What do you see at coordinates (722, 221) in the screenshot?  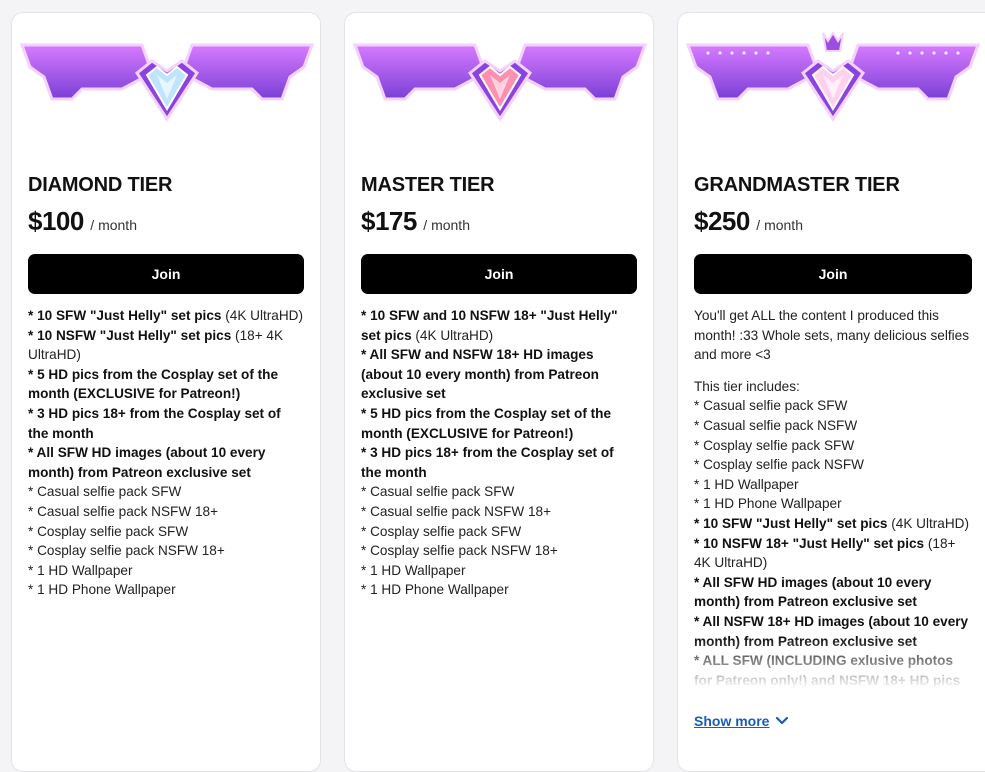 I see `tier-price: $250` at bounding box center [722, 221].